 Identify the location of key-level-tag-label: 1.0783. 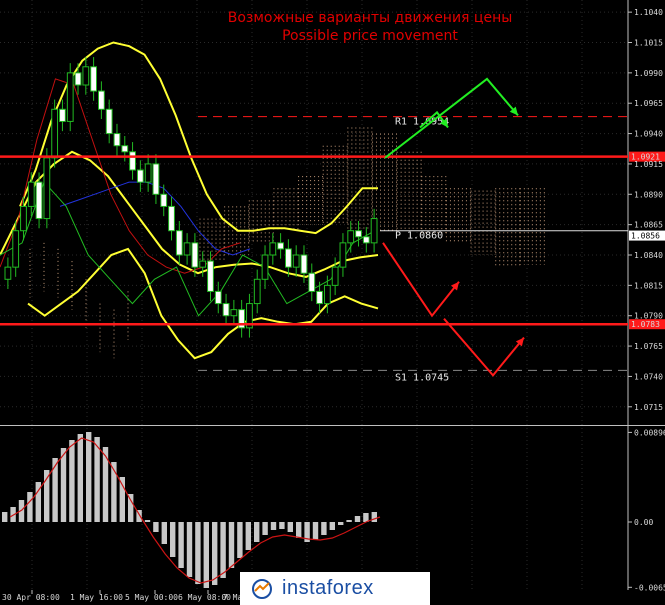
(645, 324).